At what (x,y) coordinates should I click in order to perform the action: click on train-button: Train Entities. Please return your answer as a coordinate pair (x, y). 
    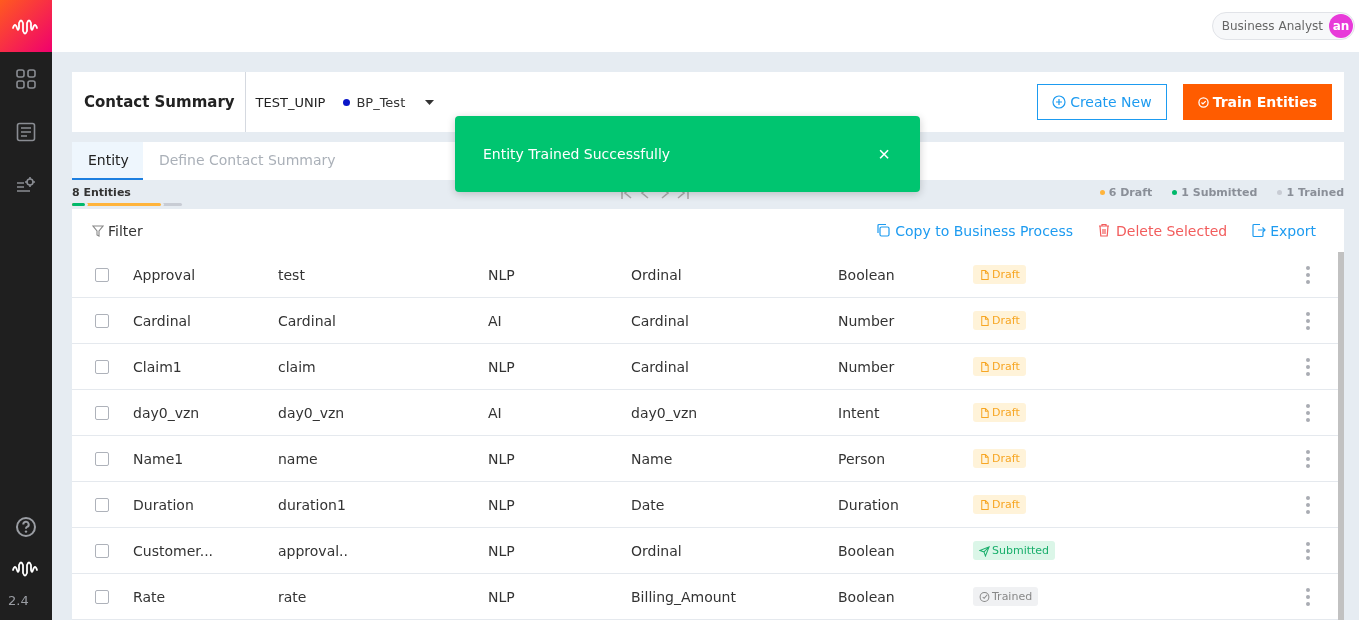
    Looking at the image, I should click on (1257, 102).